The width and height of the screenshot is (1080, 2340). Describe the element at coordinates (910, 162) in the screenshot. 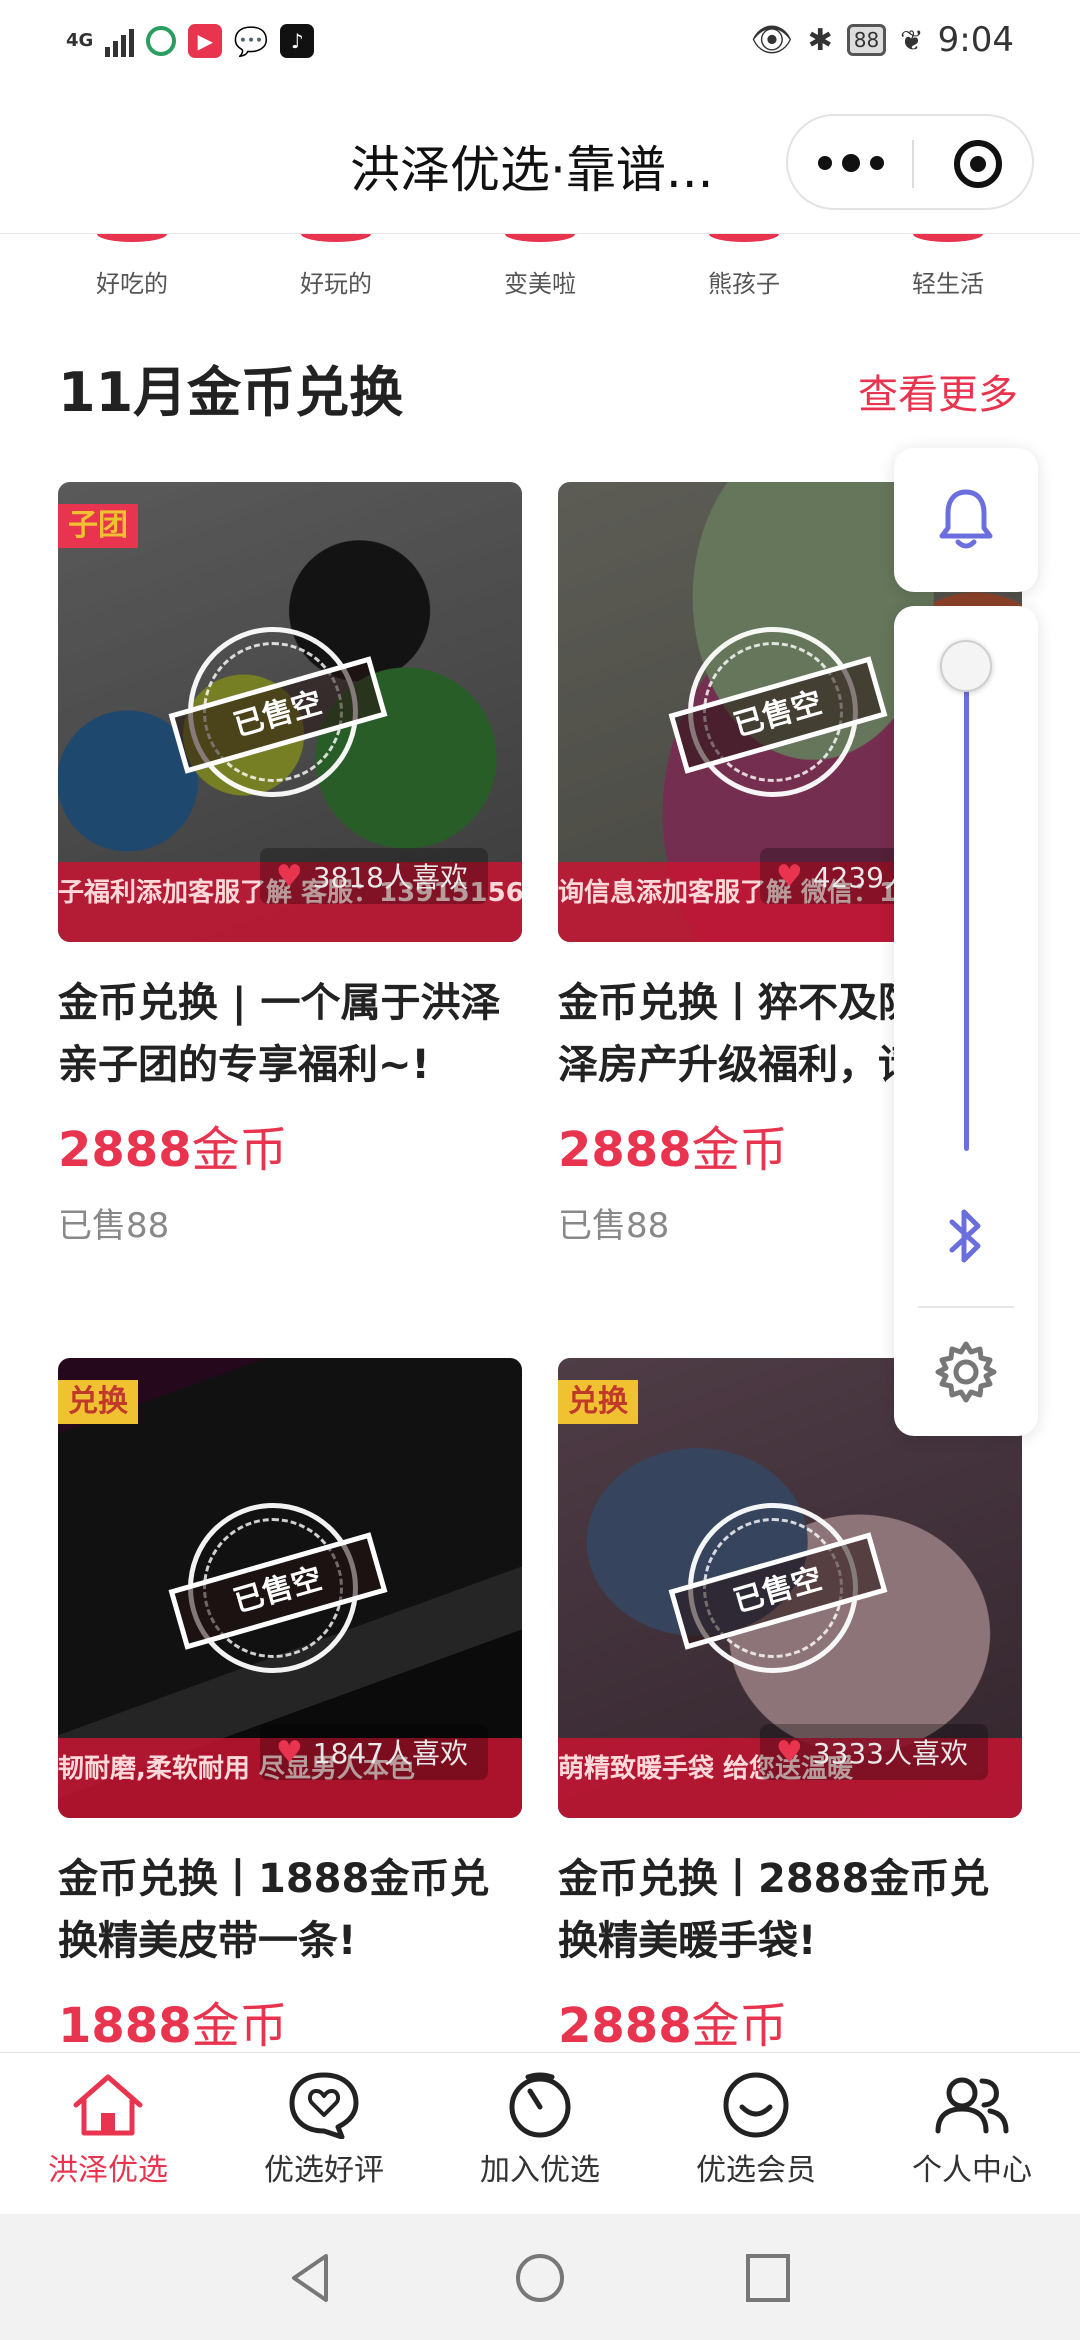

I see `mini-program-capsule` at that location.